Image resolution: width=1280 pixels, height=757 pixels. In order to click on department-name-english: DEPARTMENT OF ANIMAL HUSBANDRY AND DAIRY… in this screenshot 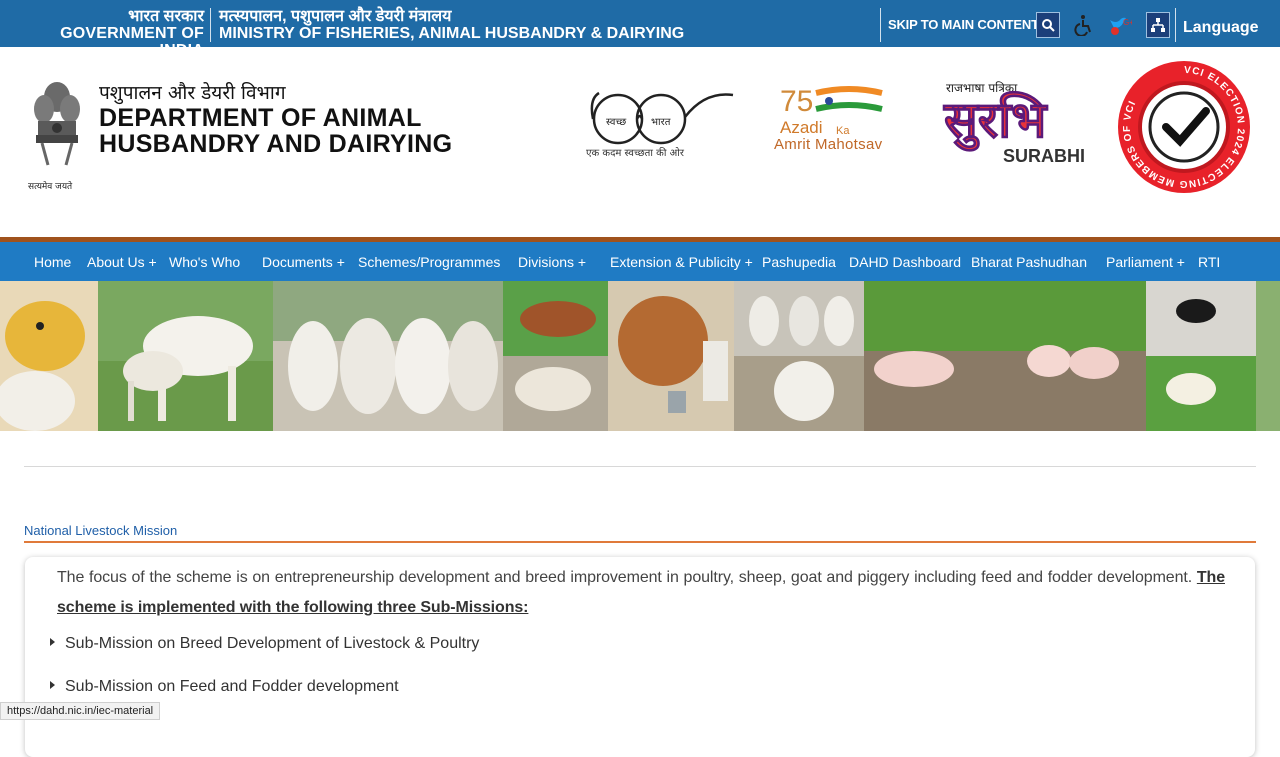, I will do `click(275, 131)`.